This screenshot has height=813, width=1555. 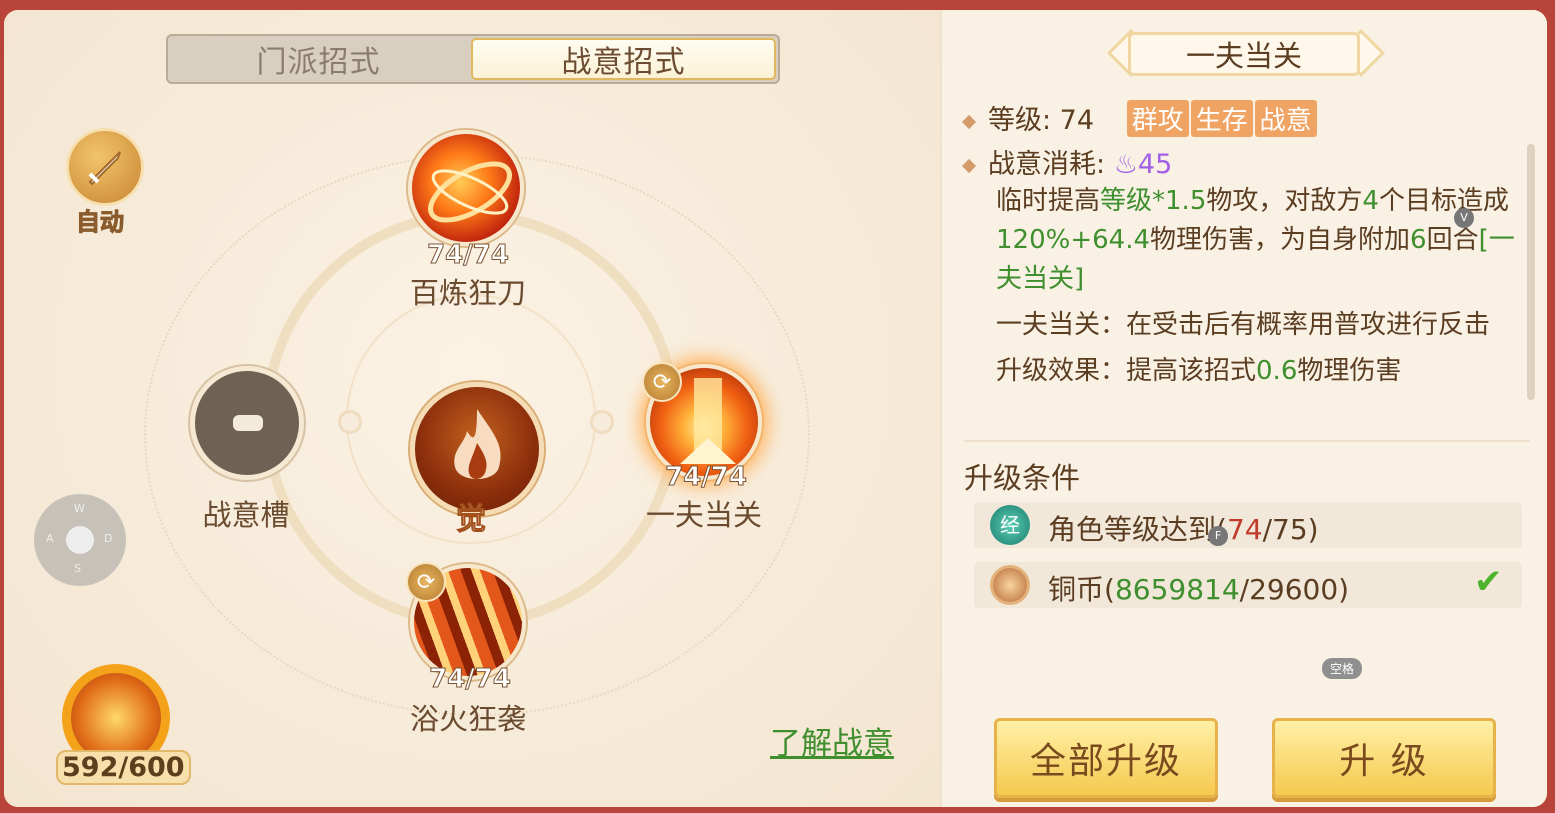 I want to click on condition-copper-text: 铜币(8659814/29600), so click(x=1198, y=588).